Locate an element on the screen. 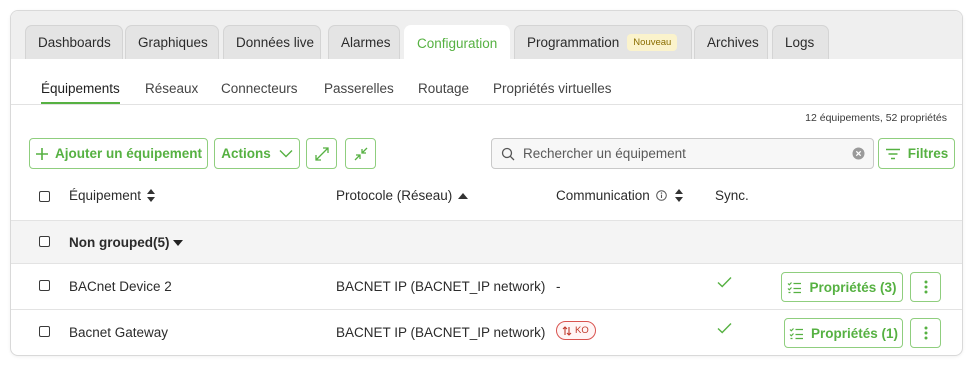 This screenshot has width=975, height=366. info-icon is located at coordinates (661, 195).